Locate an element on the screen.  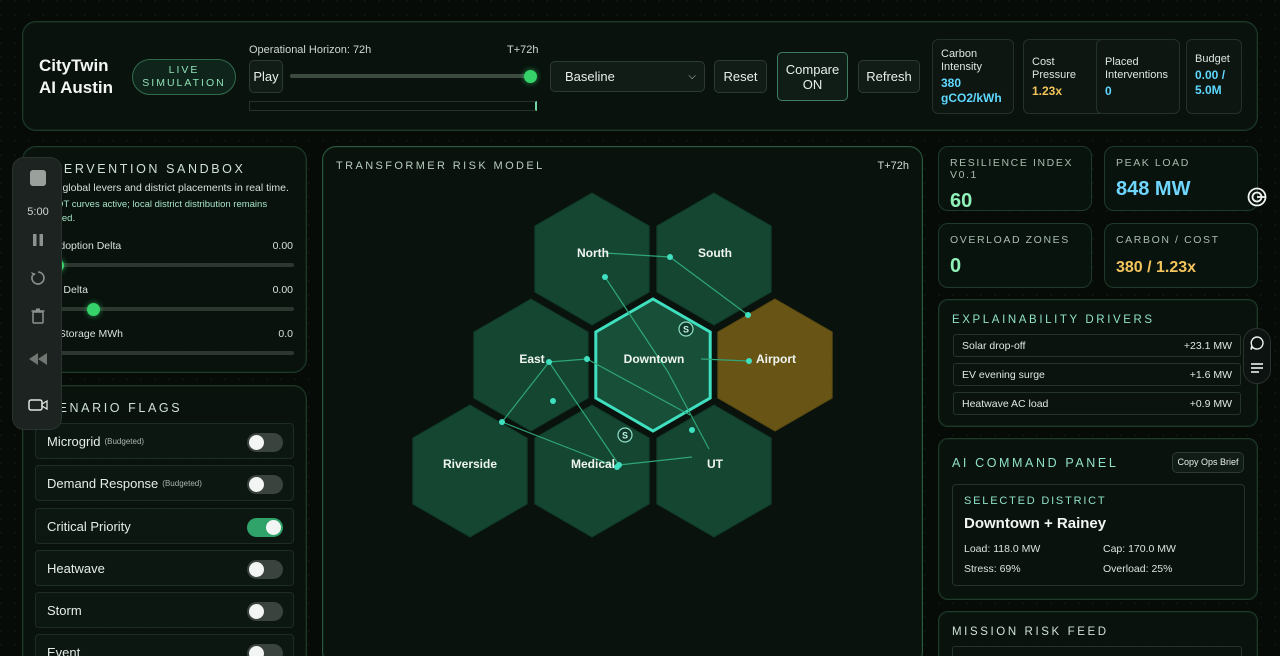
solar-delta-slider is located at coordinates (165, 309).